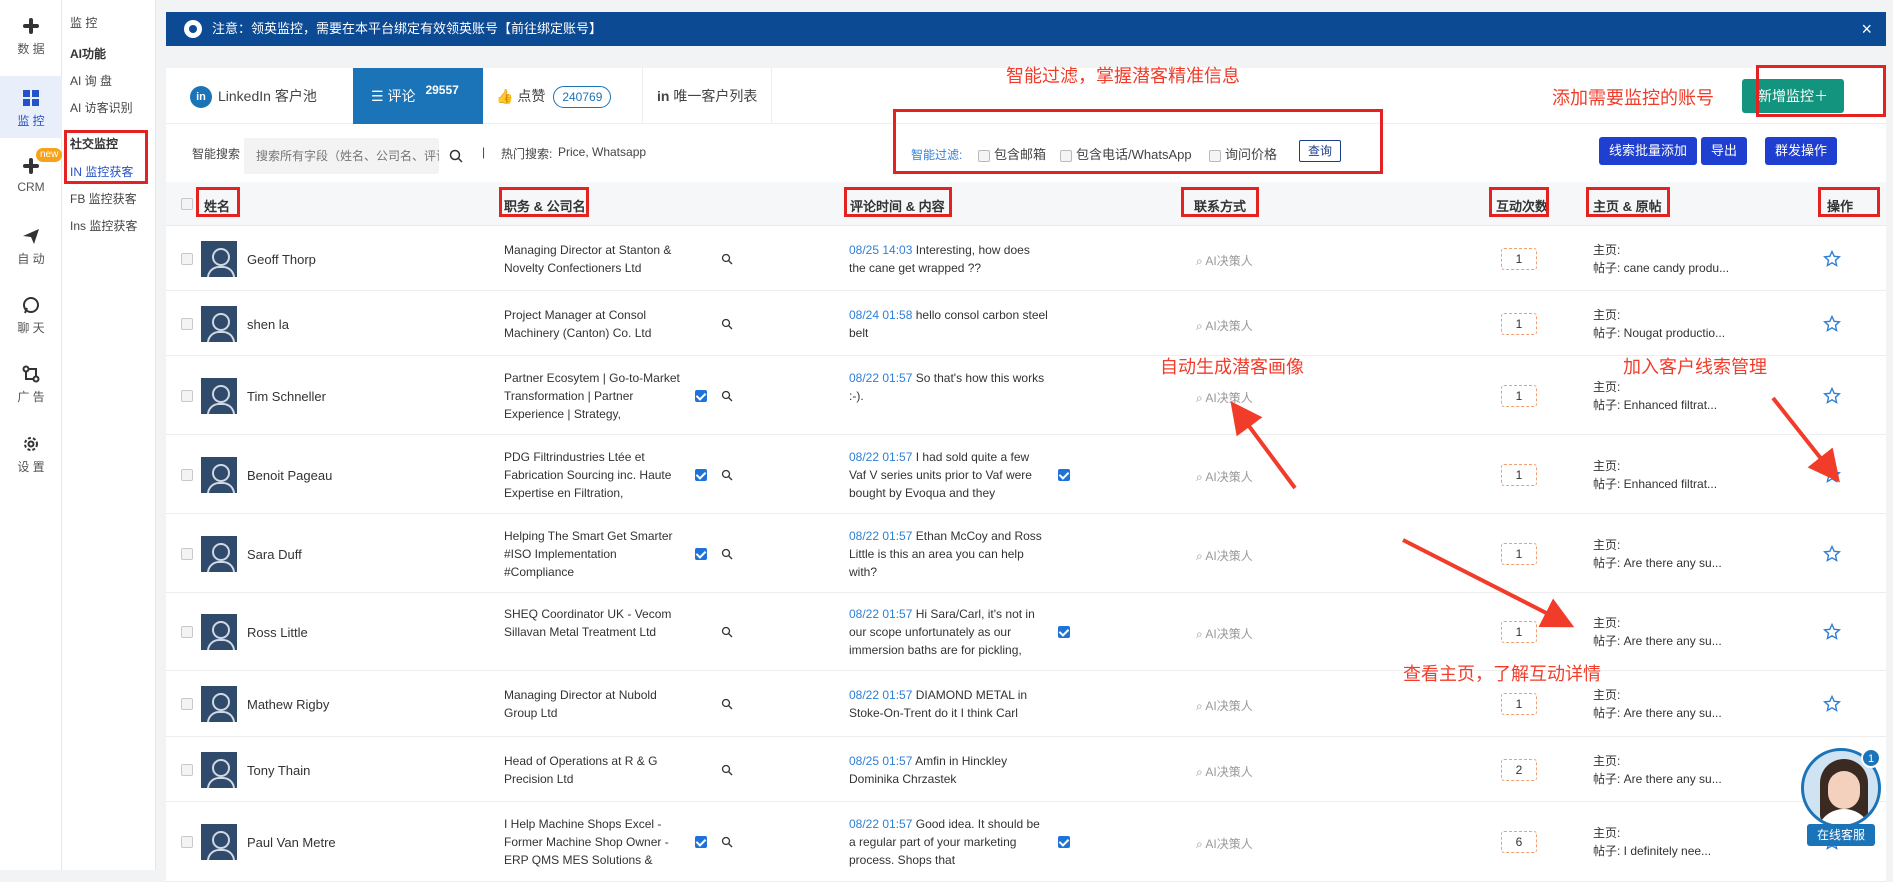 The width and height of the screenshot is (1893, 882). I want to click on rail-item-monitor: 监 控, so click(31, 107).